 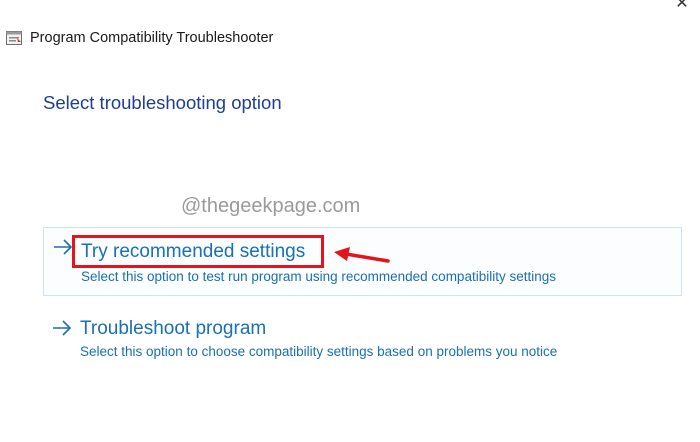 I want to click on close-icon: ✕, so click(x=682, y=6).